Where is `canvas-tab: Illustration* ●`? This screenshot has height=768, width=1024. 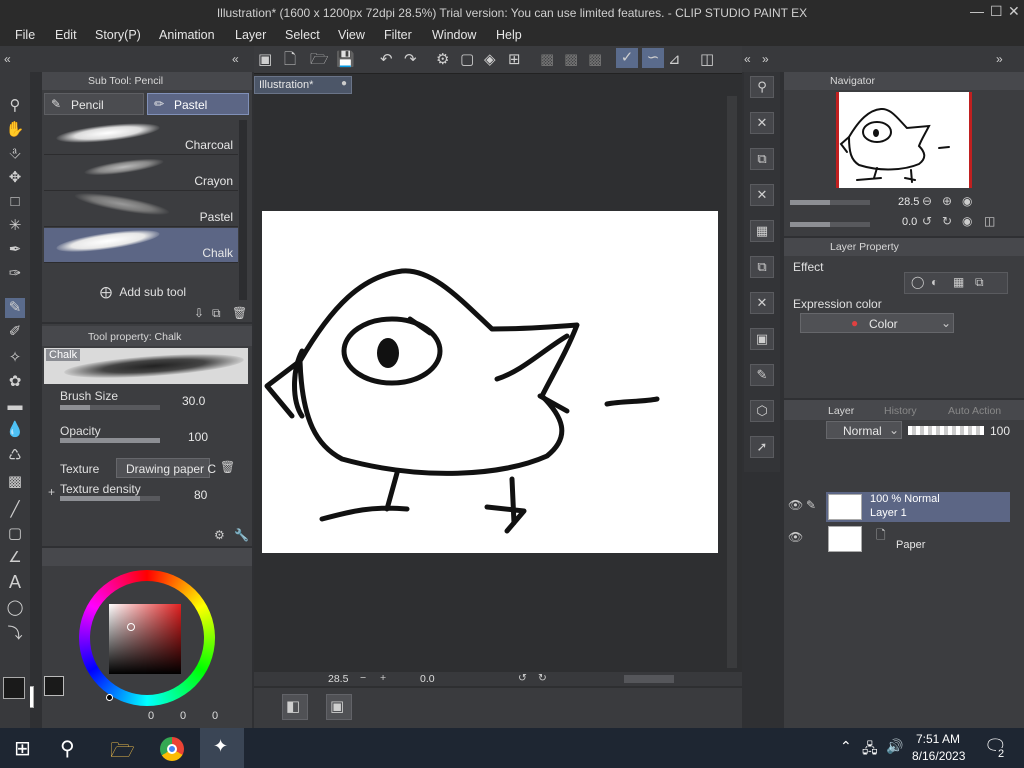
canvas-tab: Illustration* ● is located at coordinates (303, 85).